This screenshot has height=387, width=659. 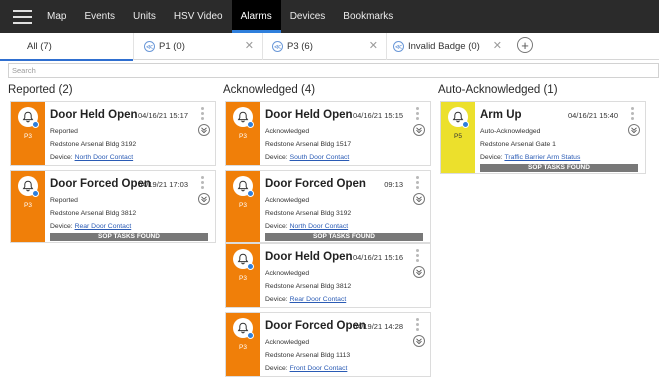 I want to click on column-title-acknowledged: Acknowledged (4), so click(x=269, y=90).